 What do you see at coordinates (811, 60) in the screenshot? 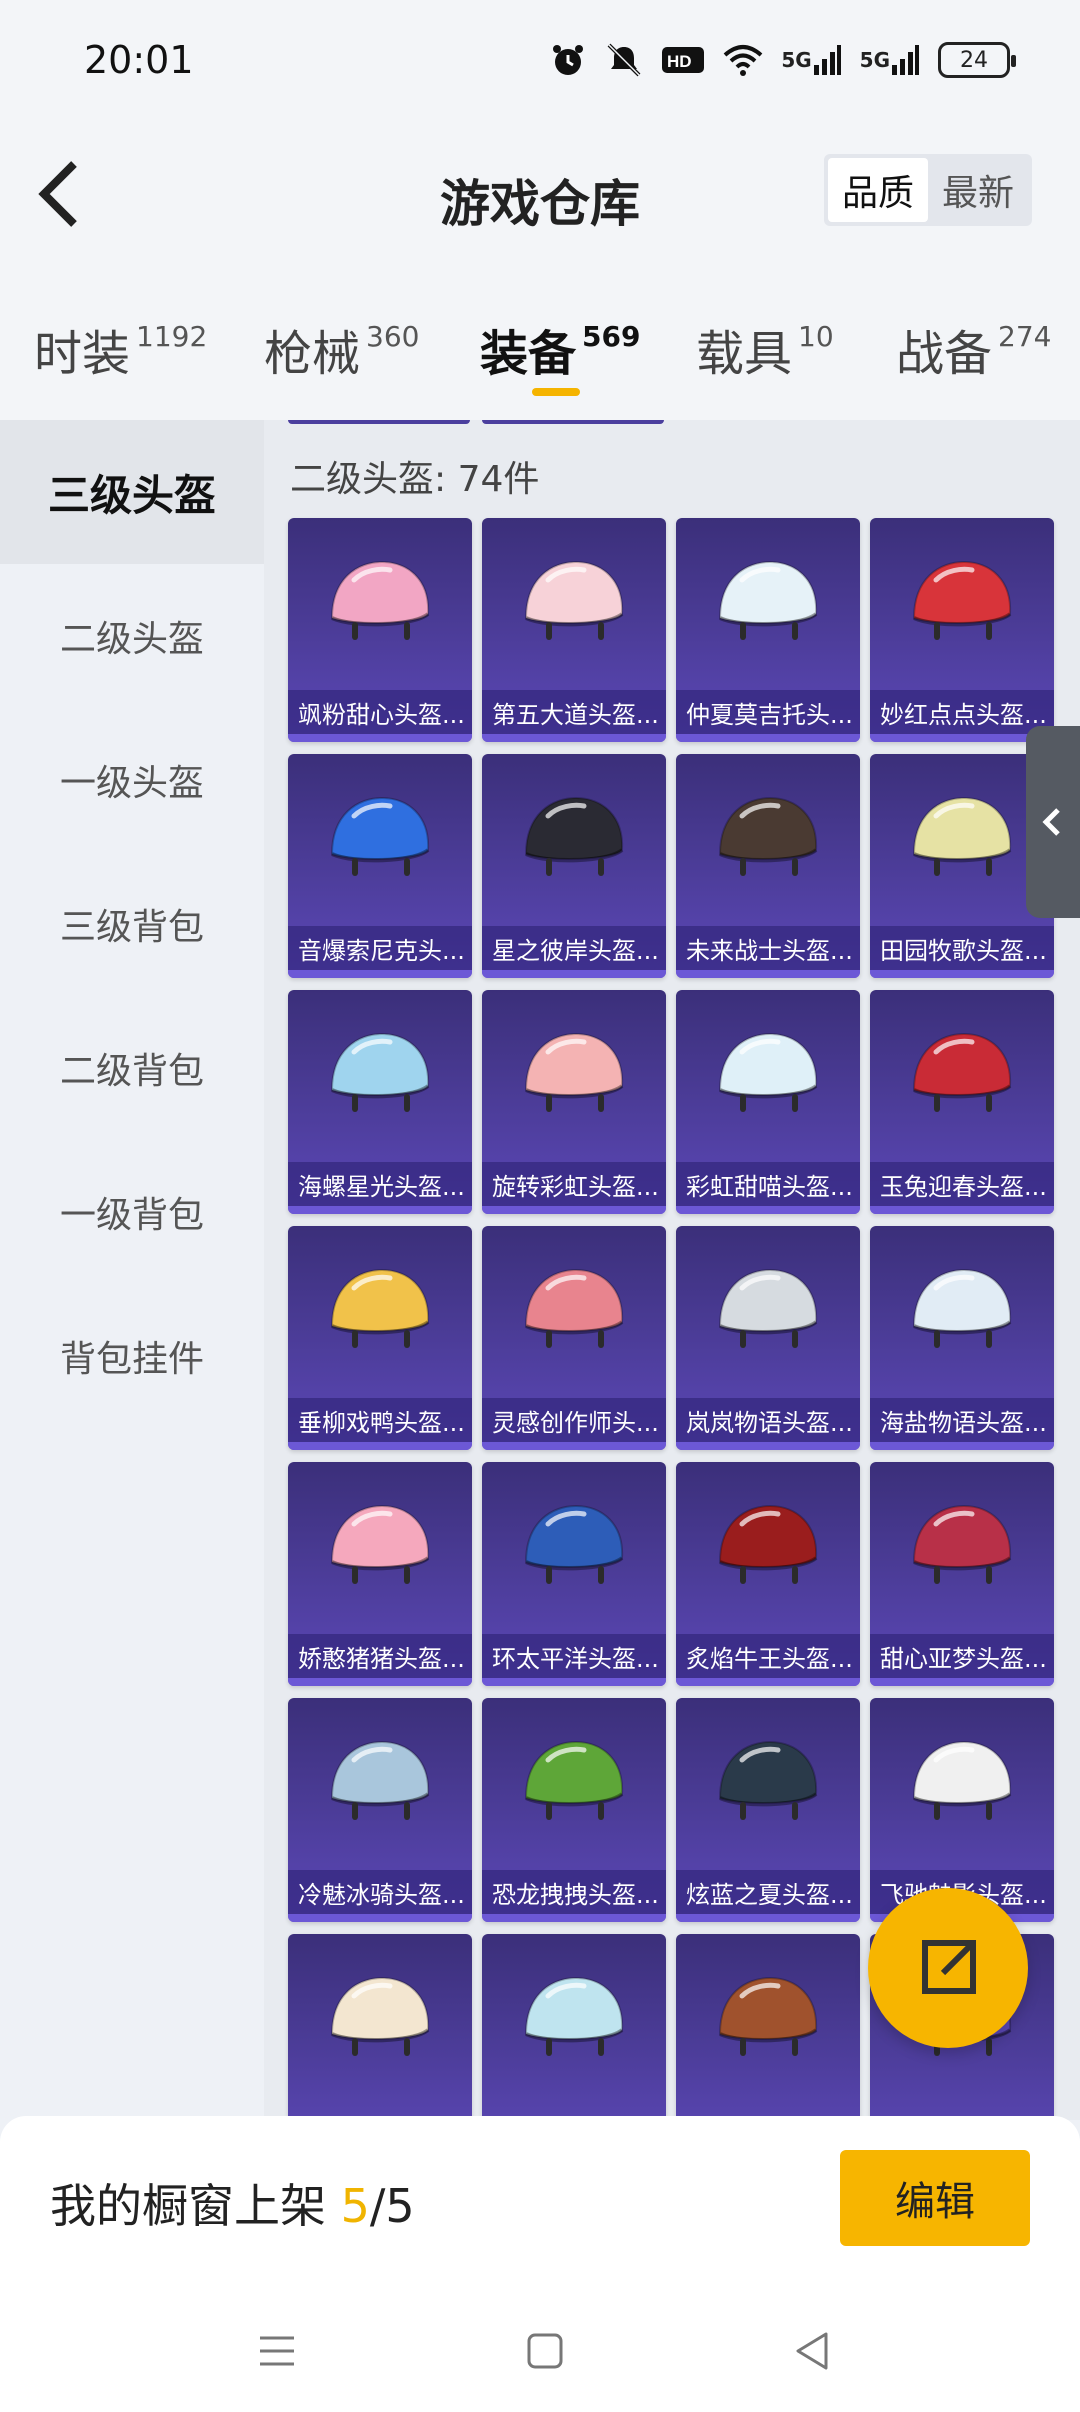
I see `signal-5g-icon-1: 5G` at bounding box center [811, 60].